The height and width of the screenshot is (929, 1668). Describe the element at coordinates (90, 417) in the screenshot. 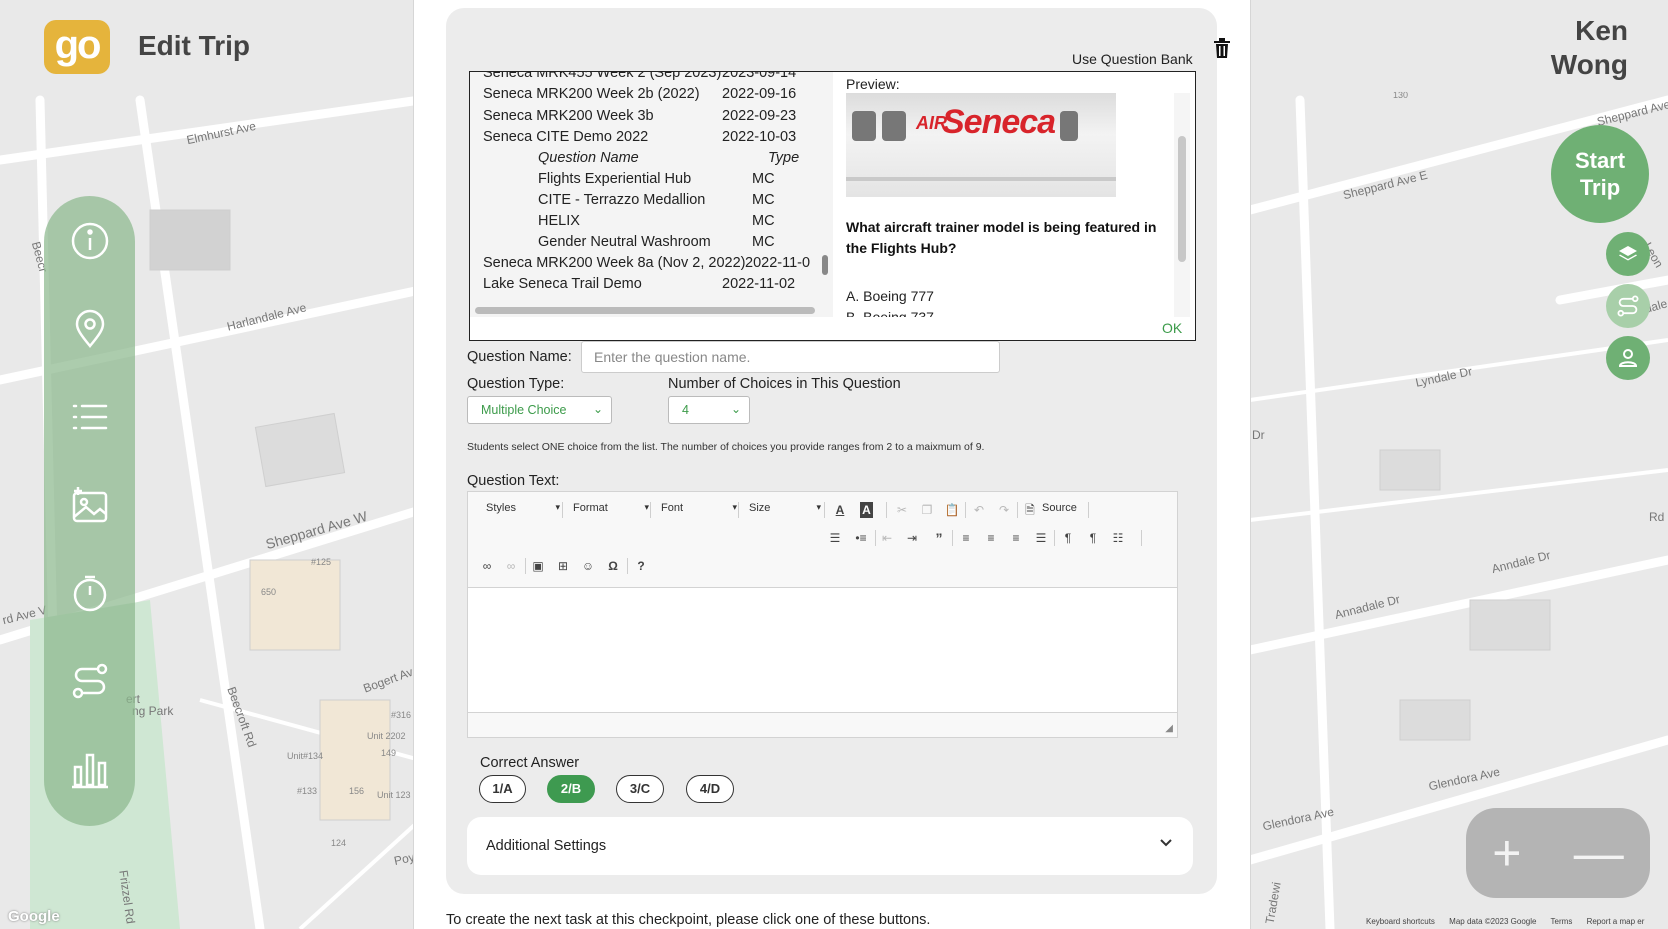

I see `list-icon` at that location.